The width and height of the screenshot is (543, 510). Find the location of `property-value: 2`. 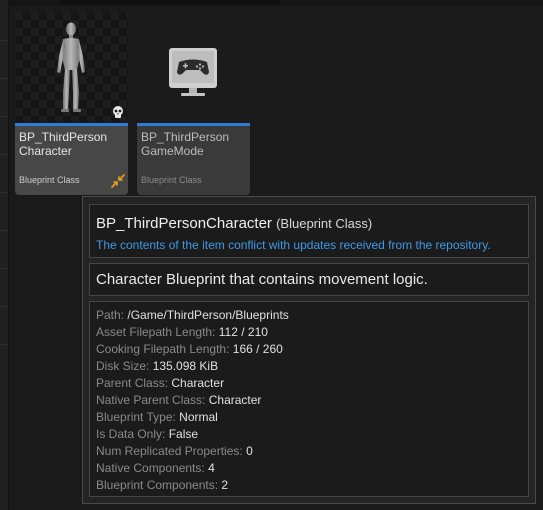

property-value: 2 is located at coordinates (225, 485).